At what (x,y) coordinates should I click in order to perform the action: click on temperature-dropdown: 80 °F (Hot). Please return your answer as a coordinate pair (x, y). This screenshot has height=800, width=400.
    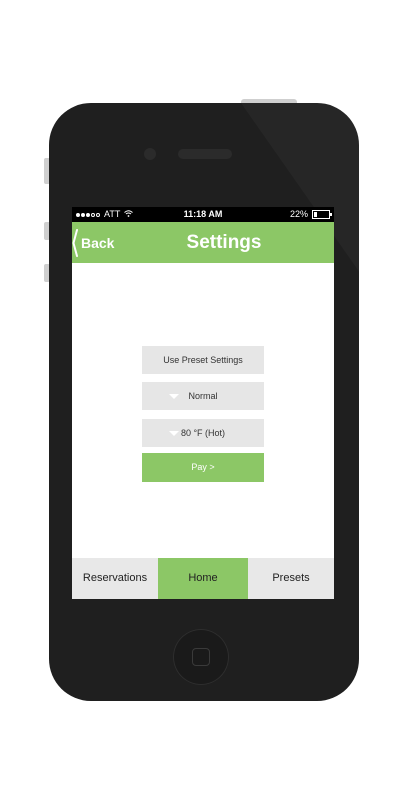
    Looking at the image, I should click on (203, 433).